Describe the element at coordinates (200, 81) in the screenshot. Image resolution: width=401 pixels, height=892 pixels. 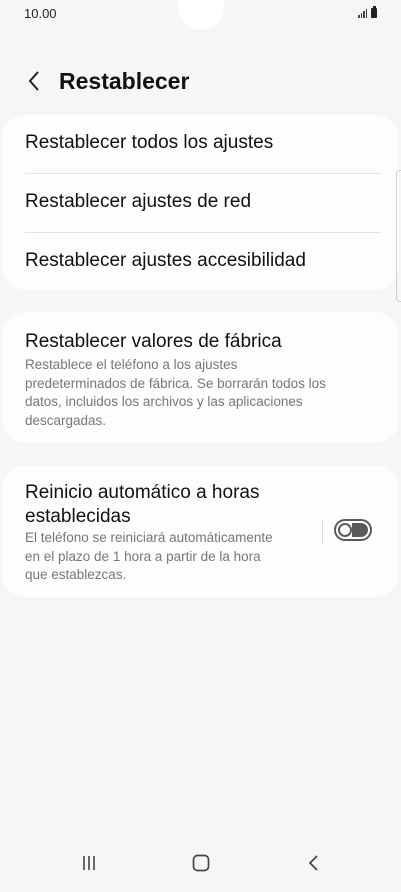
I see `header: Restablecer` at that location.